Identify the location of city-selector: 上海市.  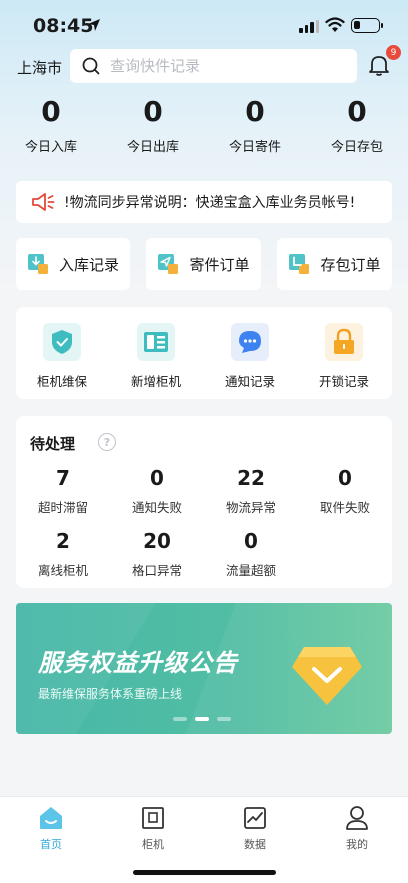
(39, 67).